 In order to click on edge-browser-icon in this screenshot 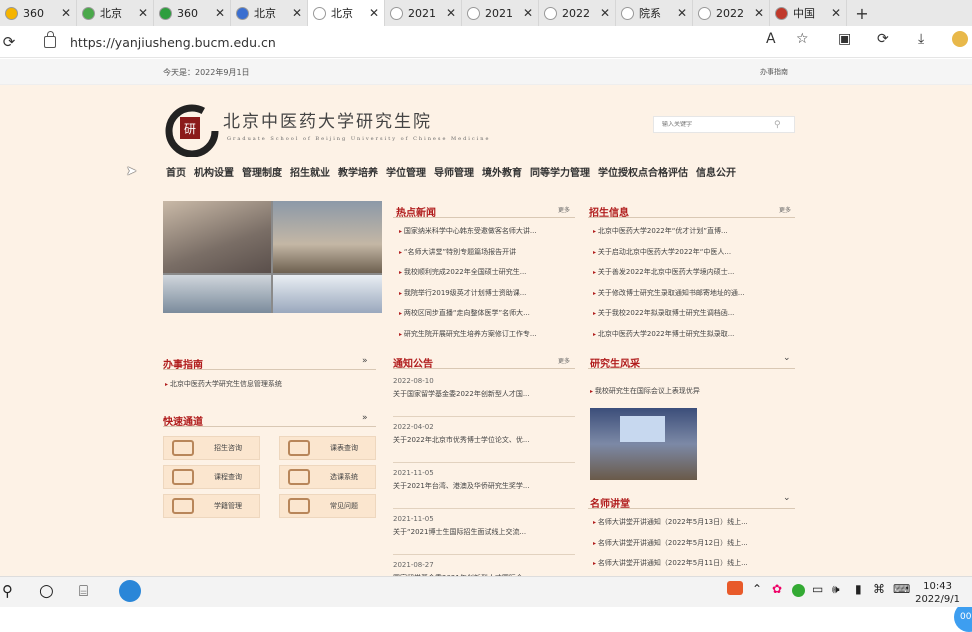, I will do `click(130, 591)`.